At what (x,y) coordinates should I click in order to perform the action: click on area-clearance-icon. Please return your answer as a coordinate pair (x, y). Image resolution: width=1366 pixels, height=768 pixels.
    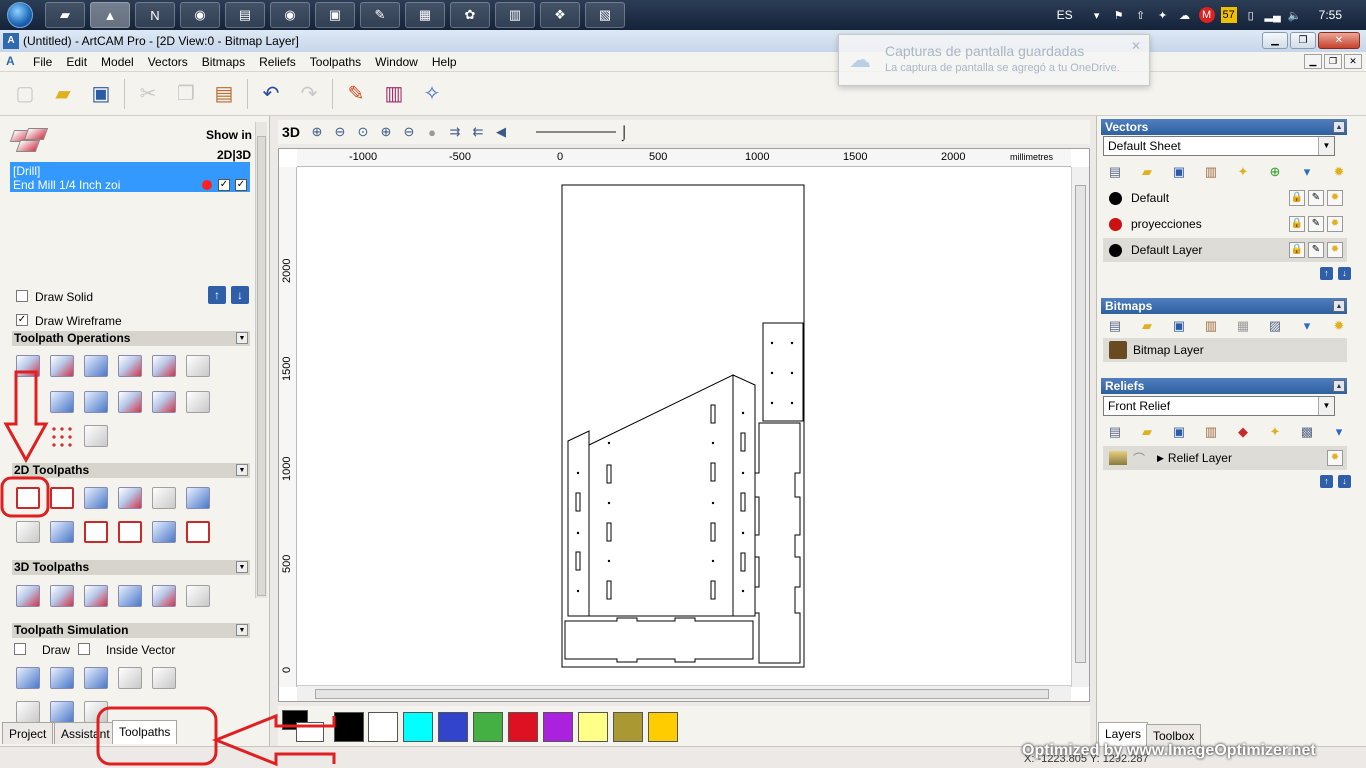
    Looking at the image, I should click on (62, 498).